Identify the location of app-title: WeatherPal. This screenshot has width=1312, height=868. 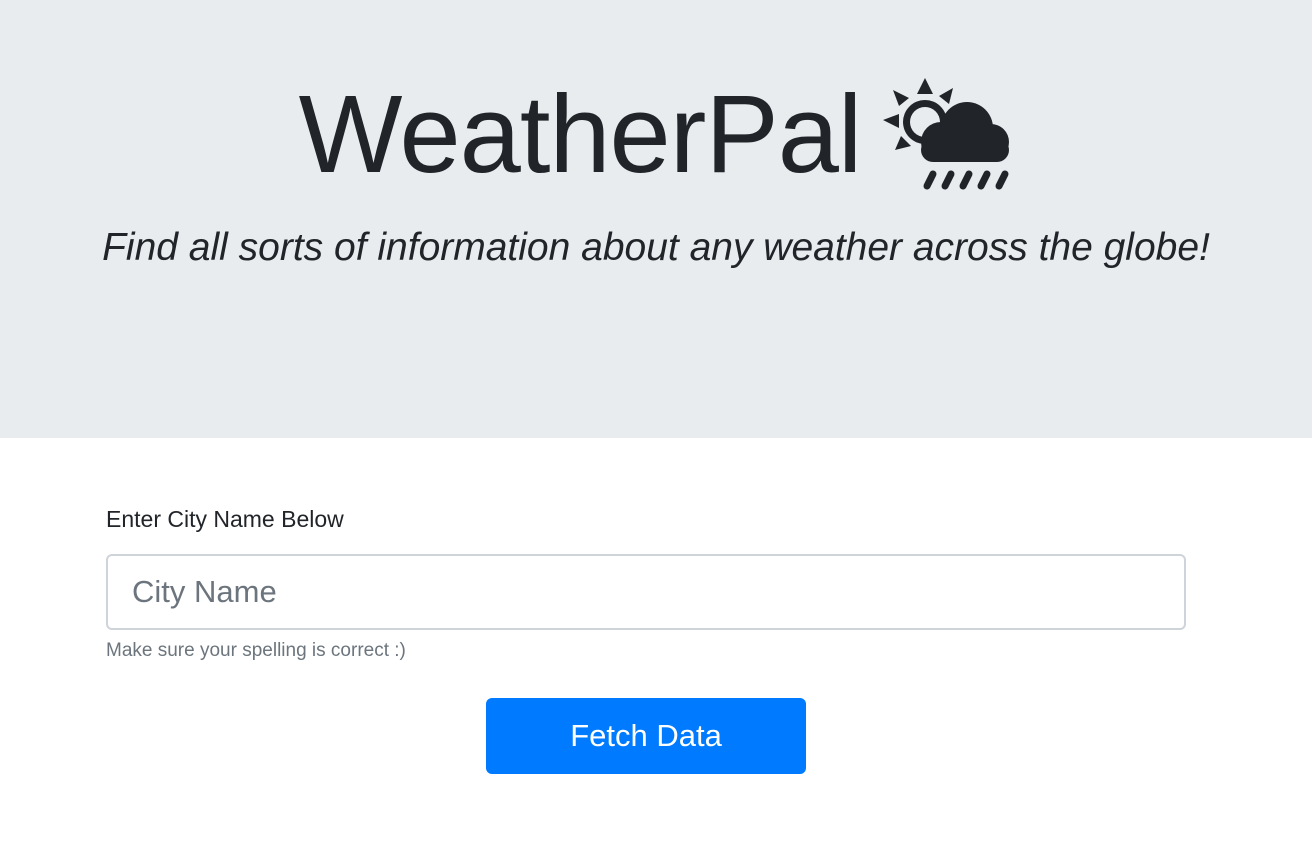
(580, 134).